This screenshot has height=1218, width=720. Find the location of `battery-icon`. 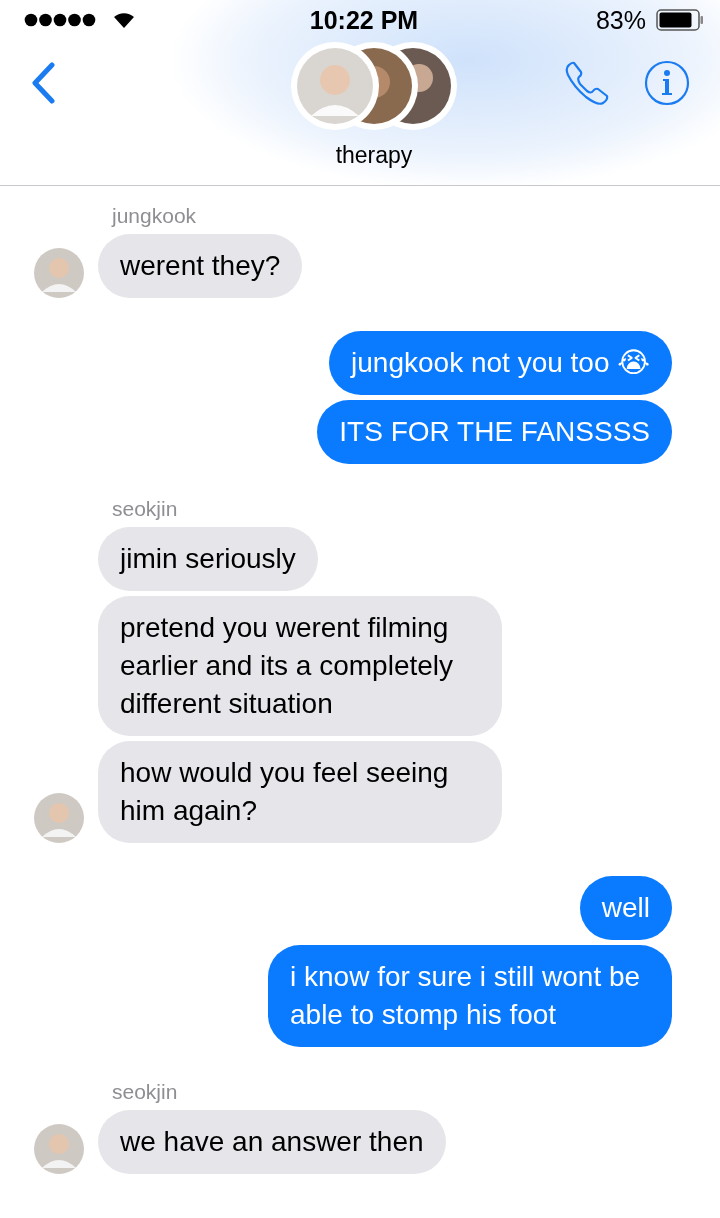

battery-icon is located at coordinates (680, 20).